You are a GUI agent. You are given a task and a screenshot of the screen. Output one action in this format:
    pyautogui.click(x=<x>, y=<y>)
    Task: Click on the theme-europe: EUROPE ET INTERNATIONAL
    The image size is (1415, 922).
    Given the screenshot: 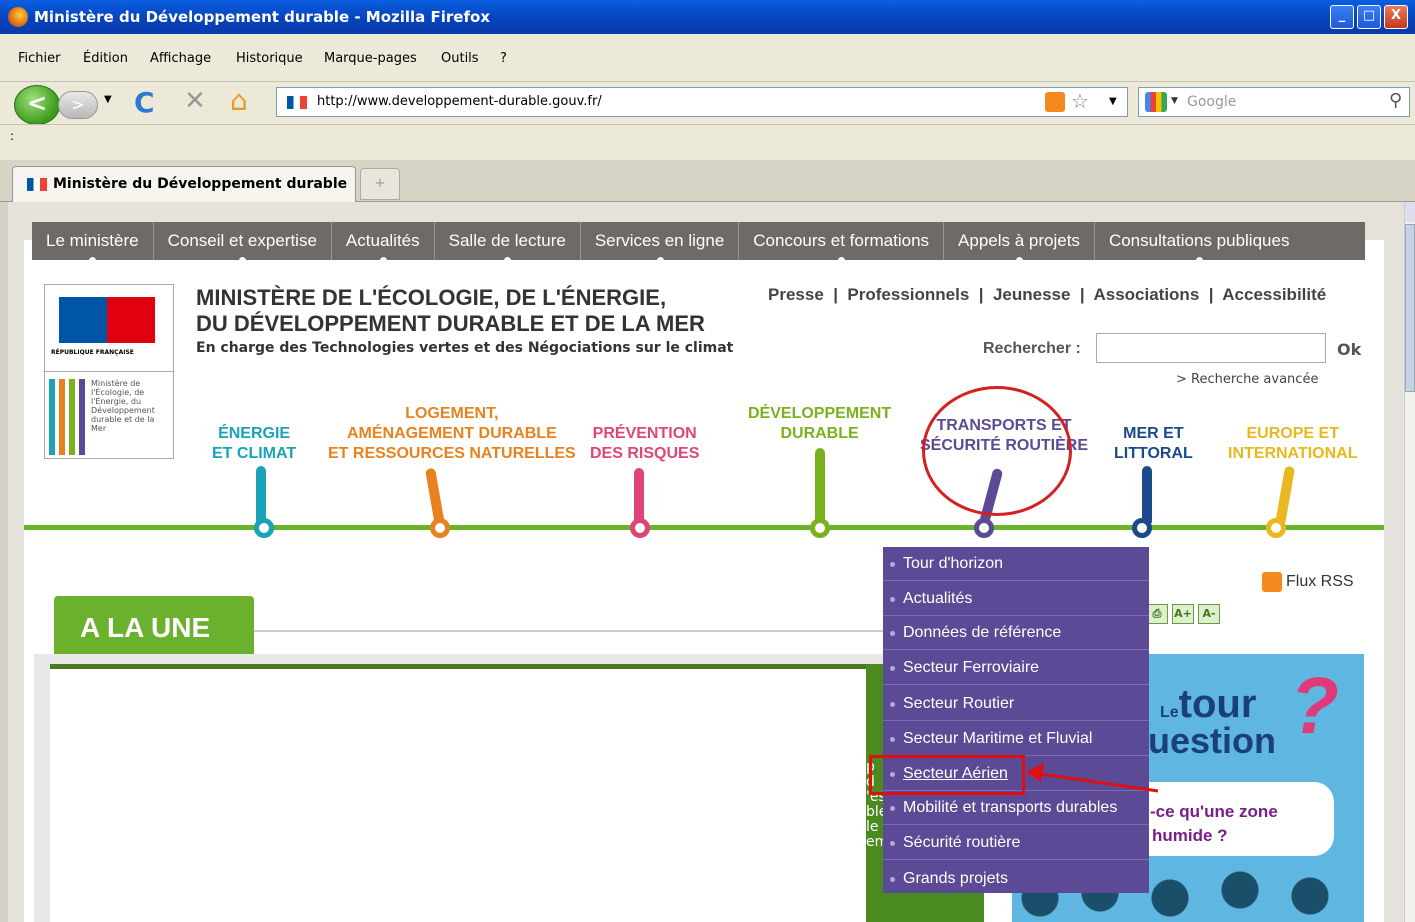 What is the action you would take?
    pyautogui.click(x=1292, y=444)
    